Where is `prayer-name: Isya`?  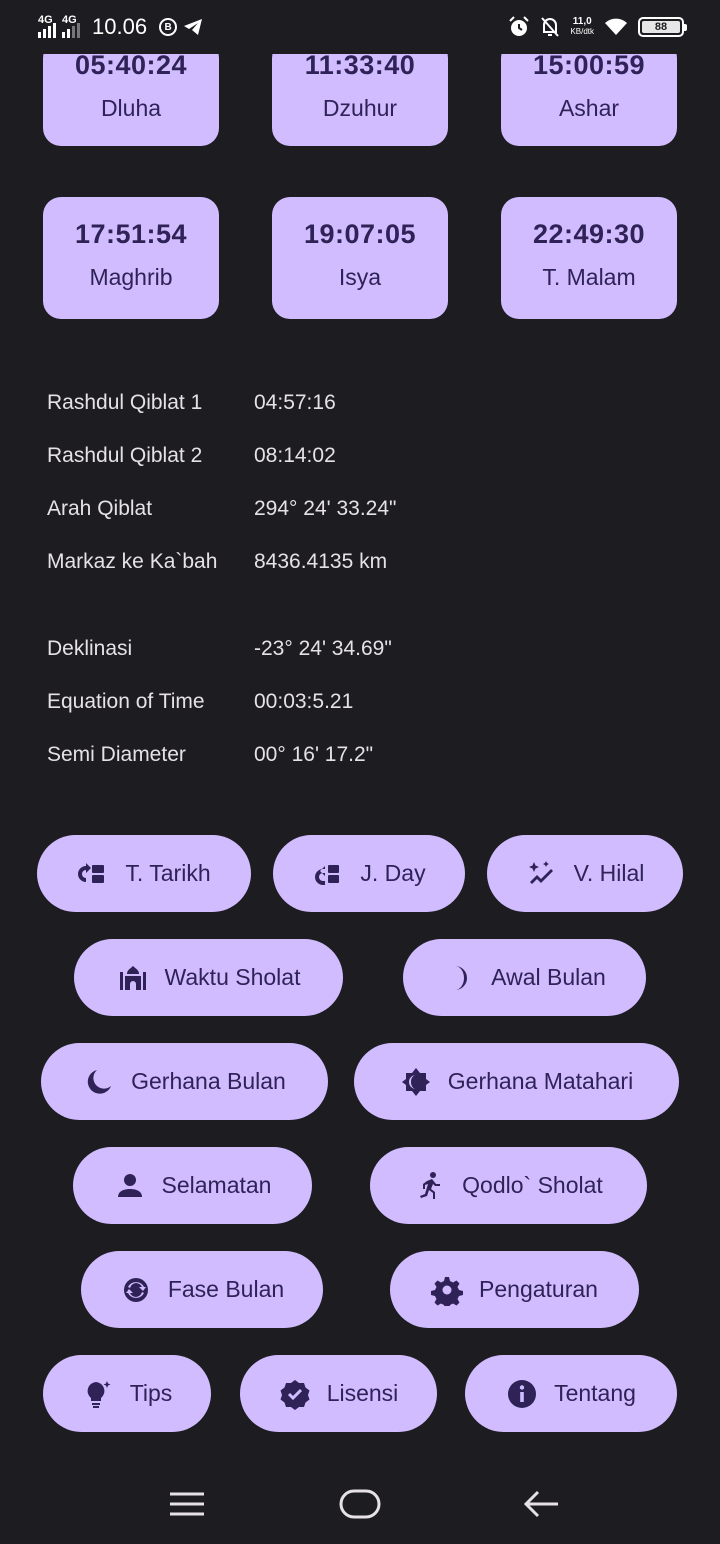
prayer-name: Isya is located at coordinates (360, 277).